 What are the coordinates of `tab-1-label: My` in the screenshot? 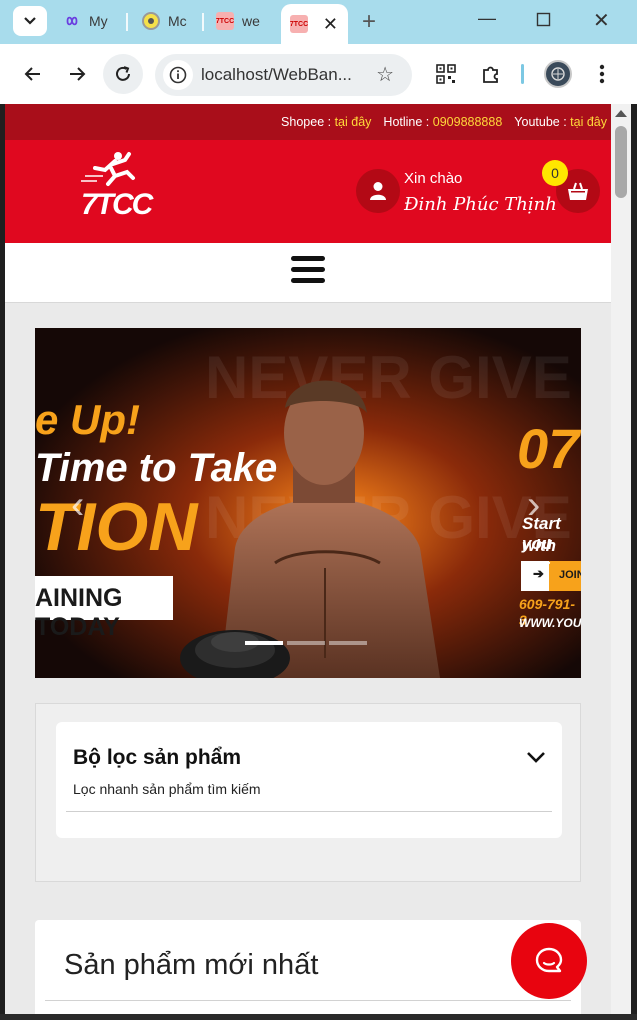 It's located at (98, 21).